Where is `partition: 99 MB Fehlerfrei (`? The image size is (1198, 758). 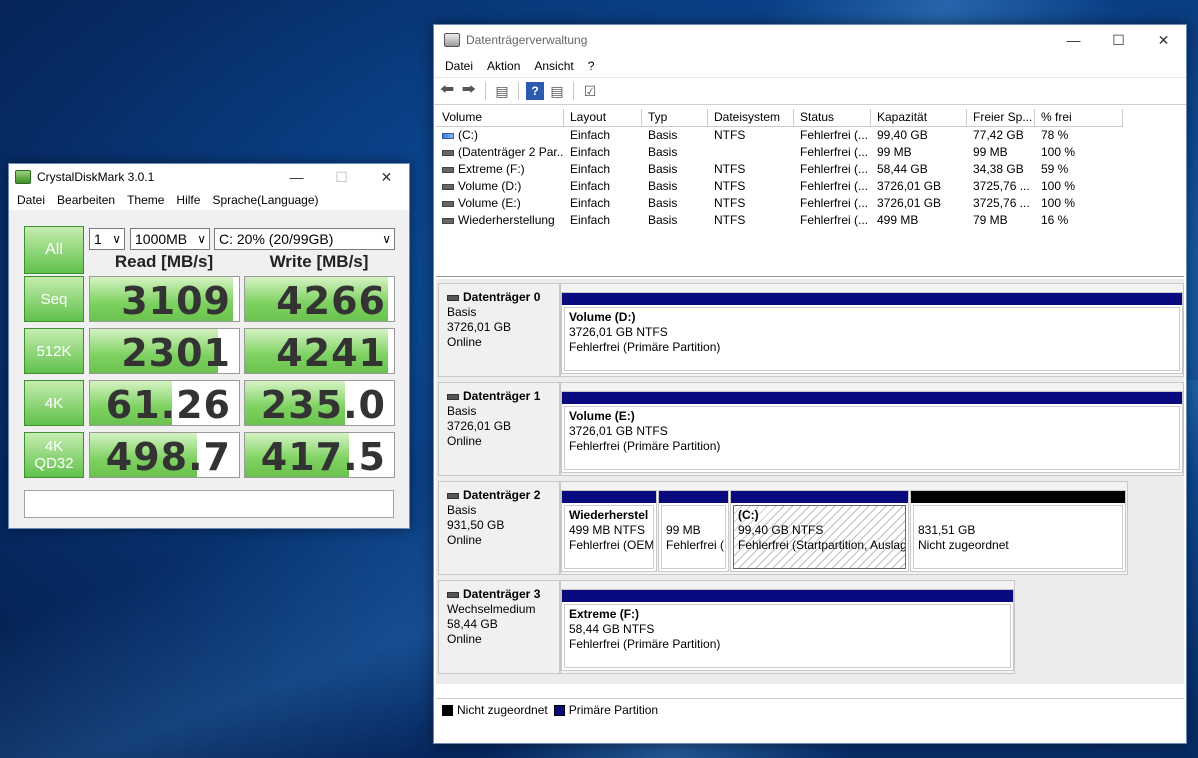
partition: 99 MB Fehlerfrei ( is located at coordinates (693, 531).